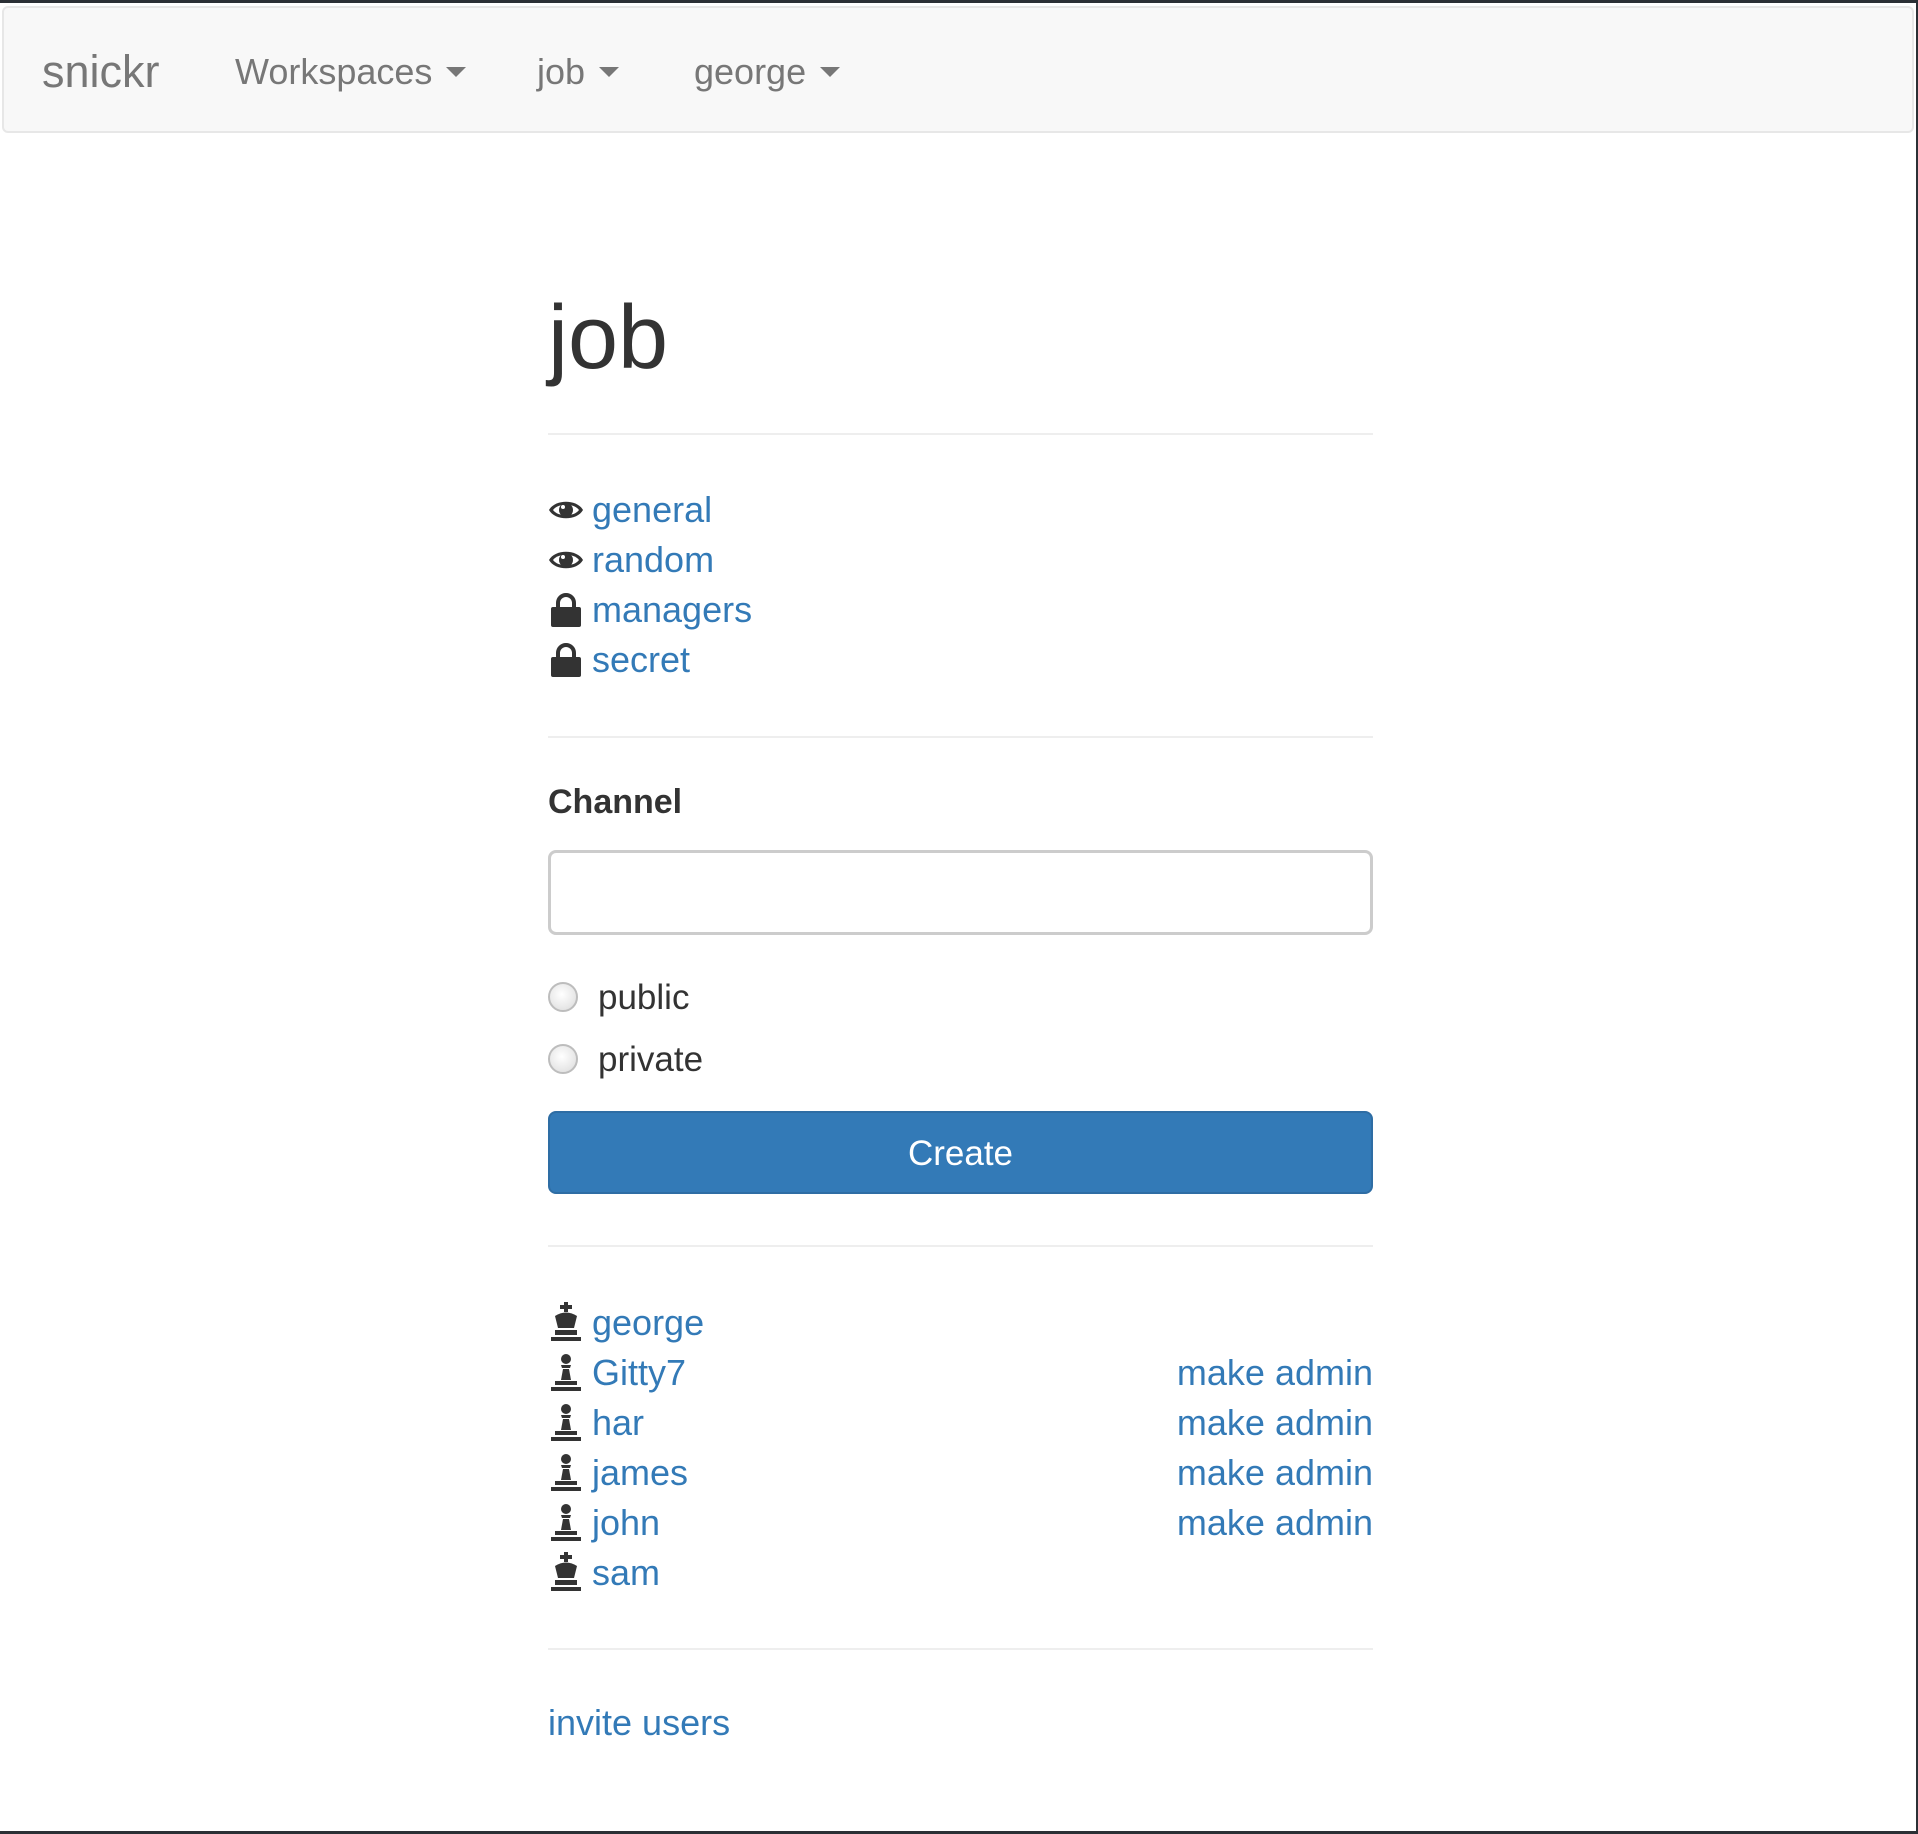 This screenshot has height=1834, width=1918. I want to click on nav-job-label: job, so click(561, 71).